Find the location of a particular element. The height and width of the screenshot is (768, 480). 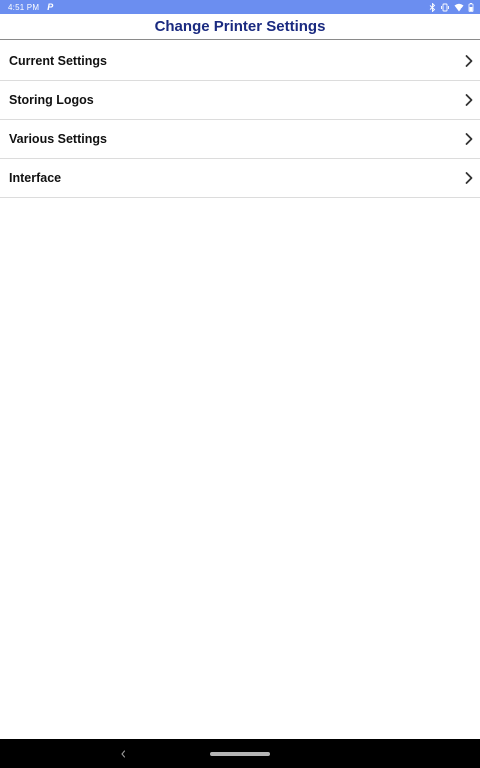

title-bar: Change Printer Settings is located at coordinates (240, 27).